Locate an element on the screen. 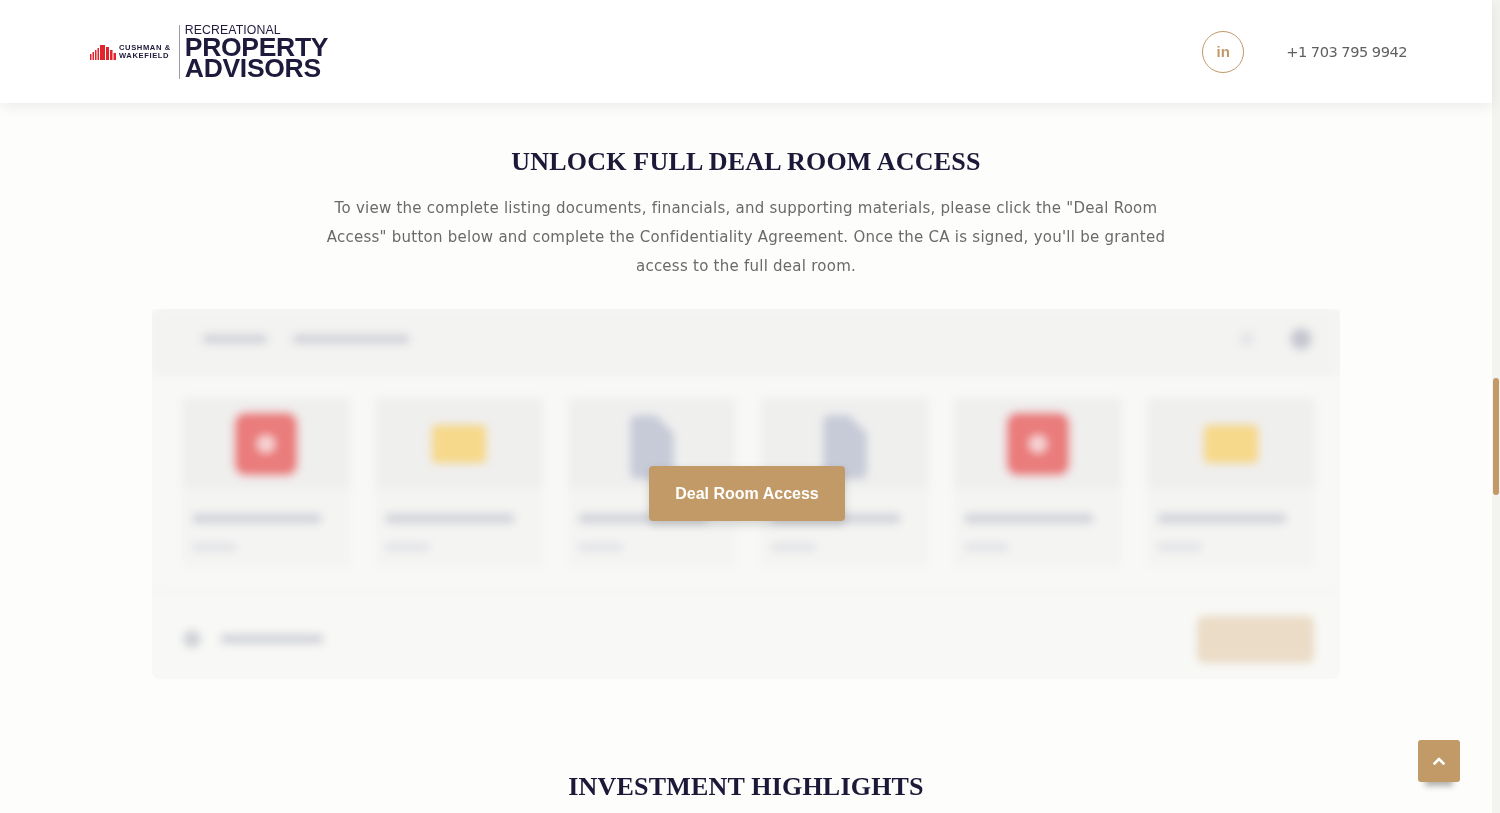 This screenshot has width=1500, height=813. deal-room-access-button: Deal Room Access is located at coordinates (747, 493).